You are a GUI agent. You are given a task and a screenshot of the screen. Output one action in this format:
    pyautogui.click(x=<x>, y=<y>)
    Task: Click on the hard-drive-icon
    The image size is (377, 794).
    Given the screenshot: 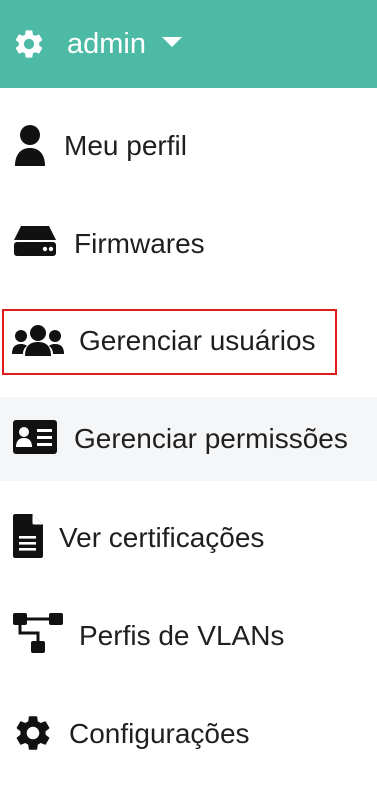 What is the action you would take?
    pyautogui.click(x=35, y=241)
    